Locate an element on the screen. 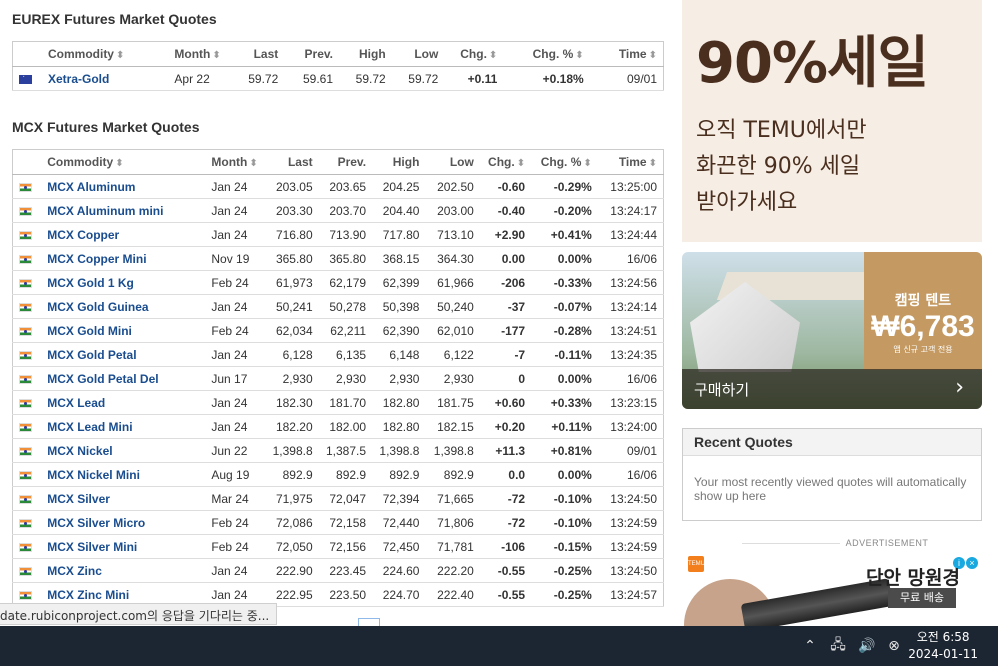 This screenshot has height=666, width=998. change-cell: -7 is located at coordinates (505, 354).